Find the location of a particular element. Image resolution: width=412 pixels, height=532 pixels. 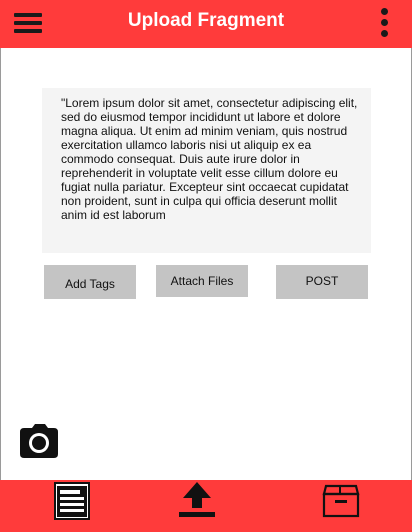

more-vertical-icon is located at coordinates (385, 23).